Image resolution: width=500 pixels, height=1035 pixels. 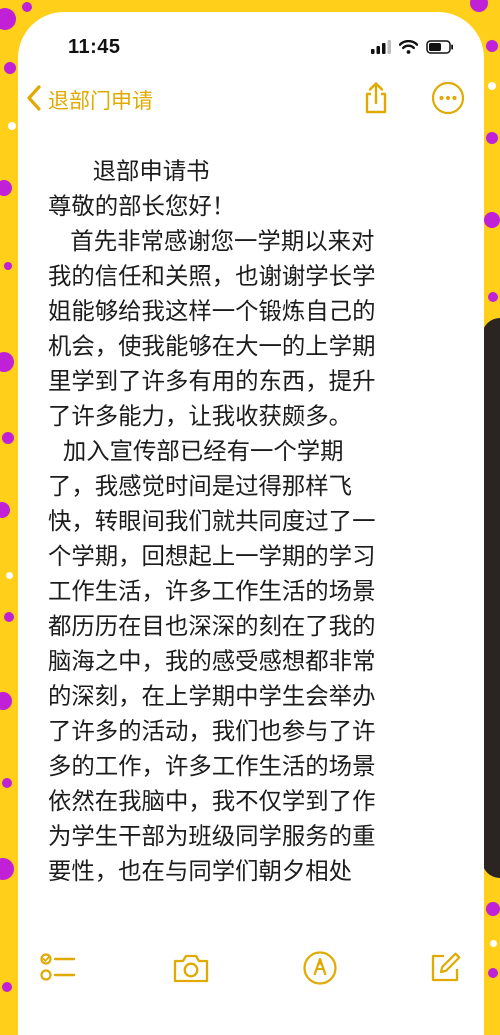 What do you see at coordinates (212, 626) in the screenshot?
I see `note-text-line: 都历历在目也深深的刻在了我的` at bounding box center [212, 626].